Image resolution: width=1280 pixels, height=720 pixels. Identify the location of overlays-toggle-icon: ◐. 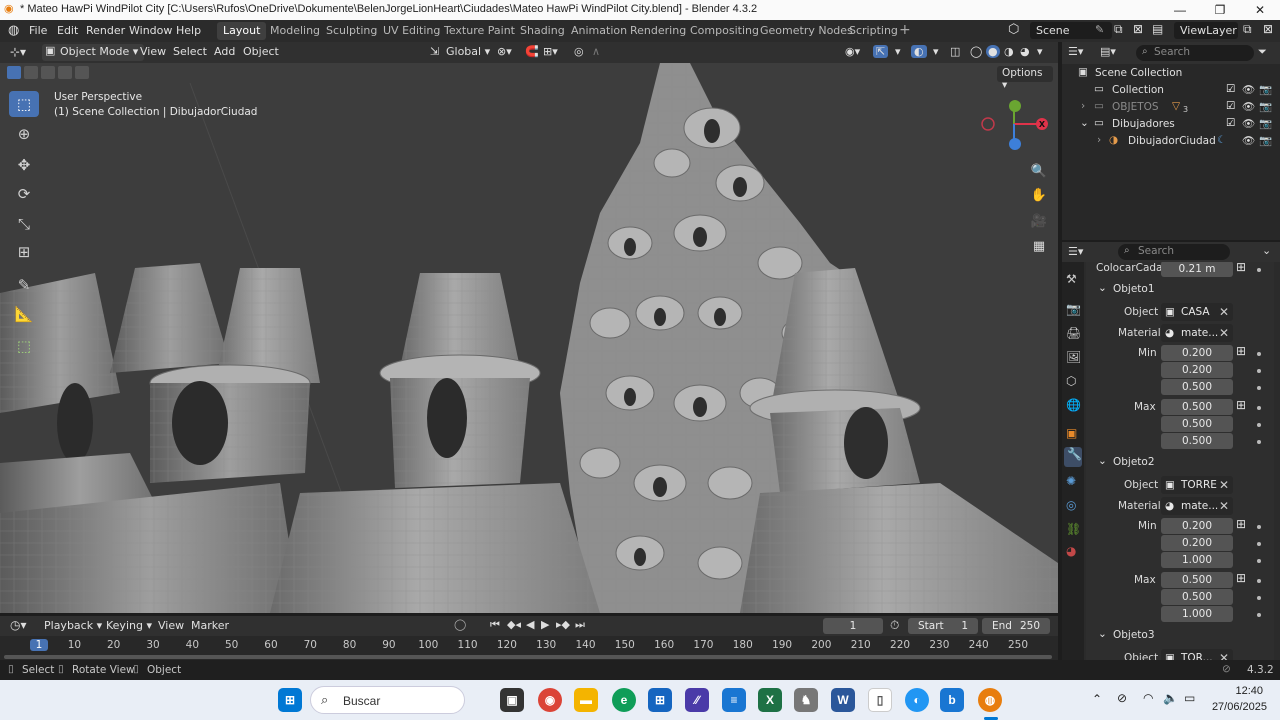
(919, 51).